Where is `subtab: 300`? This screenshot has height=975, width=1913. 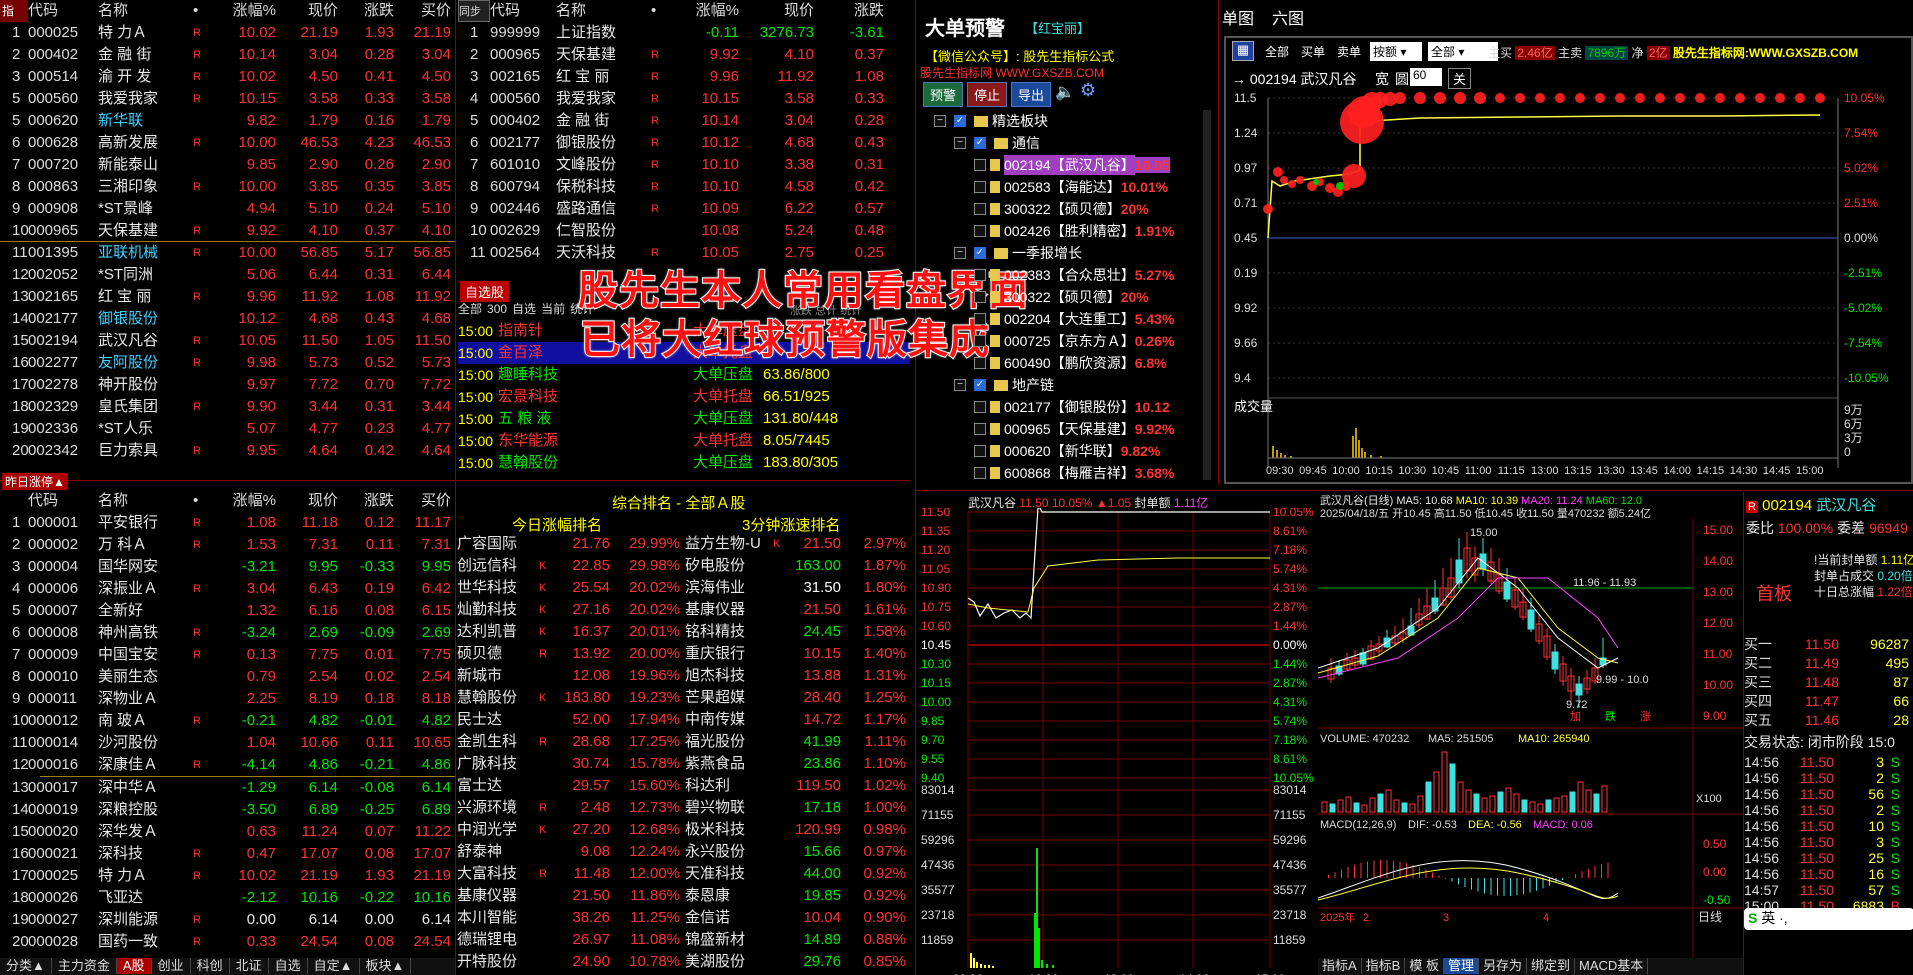 subtab: 300 is located at coordinates (497, 309).